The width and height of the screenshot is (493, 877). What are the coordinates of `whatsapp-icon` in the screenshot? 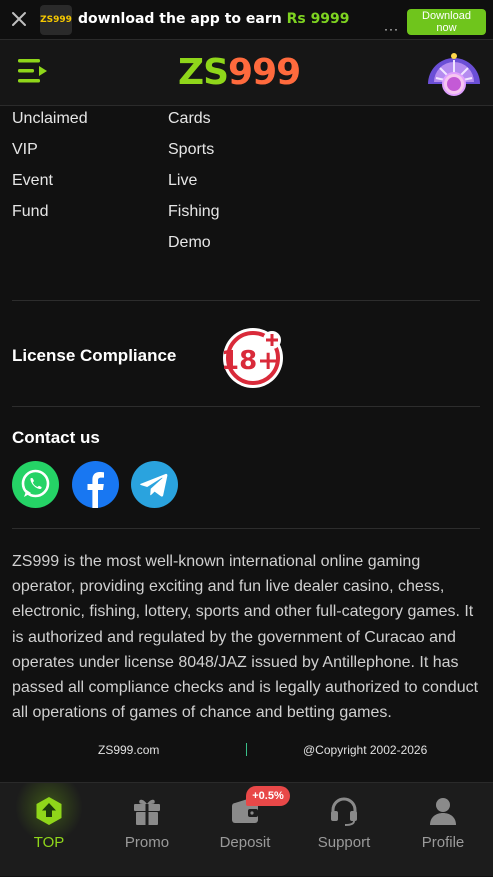 It's located at (35, 484).